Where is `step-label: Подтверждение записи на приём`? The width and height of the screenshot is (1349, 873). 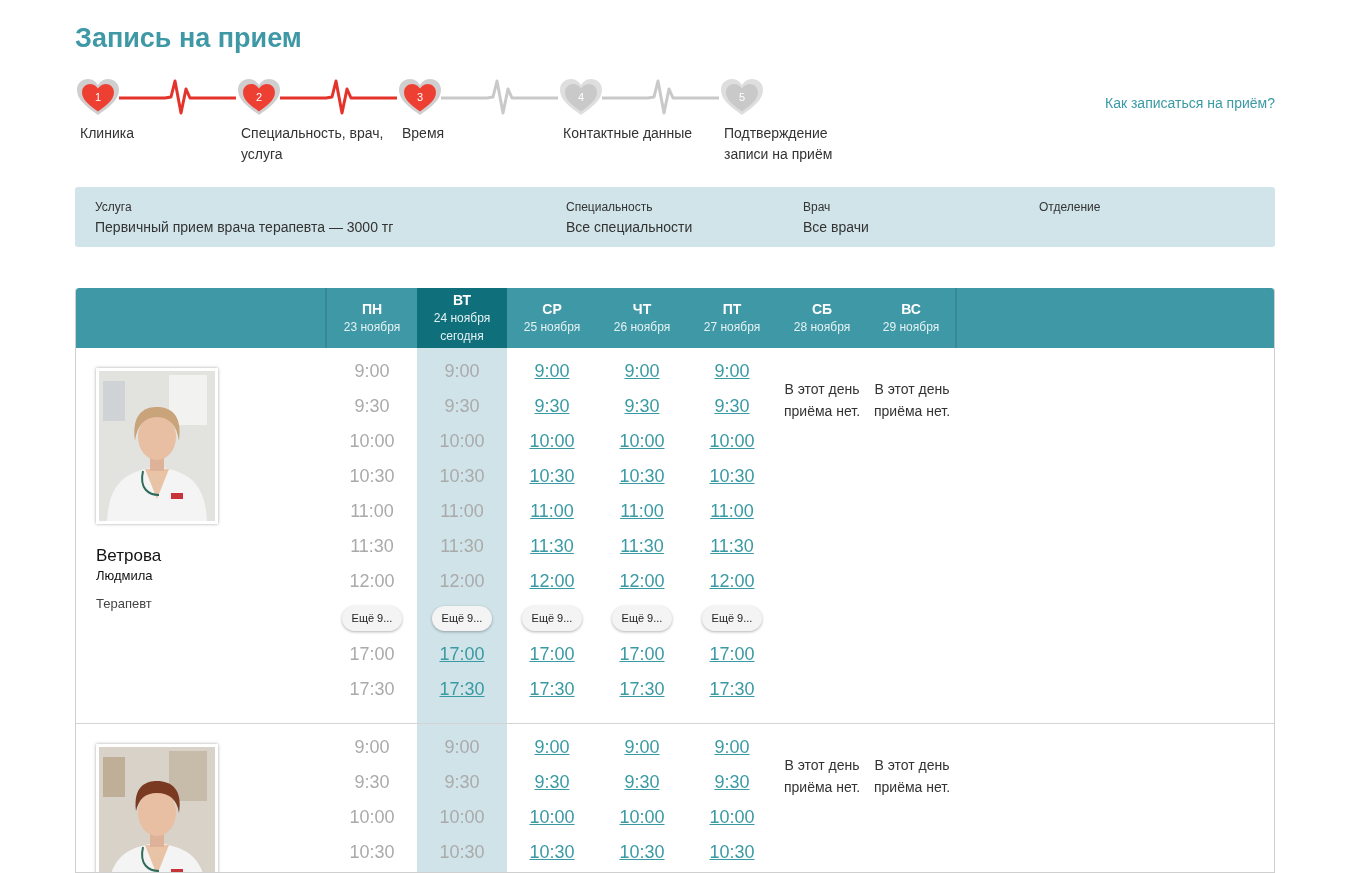
step-label: Подтверждение записи на приём is located at coordinates (779, 144).